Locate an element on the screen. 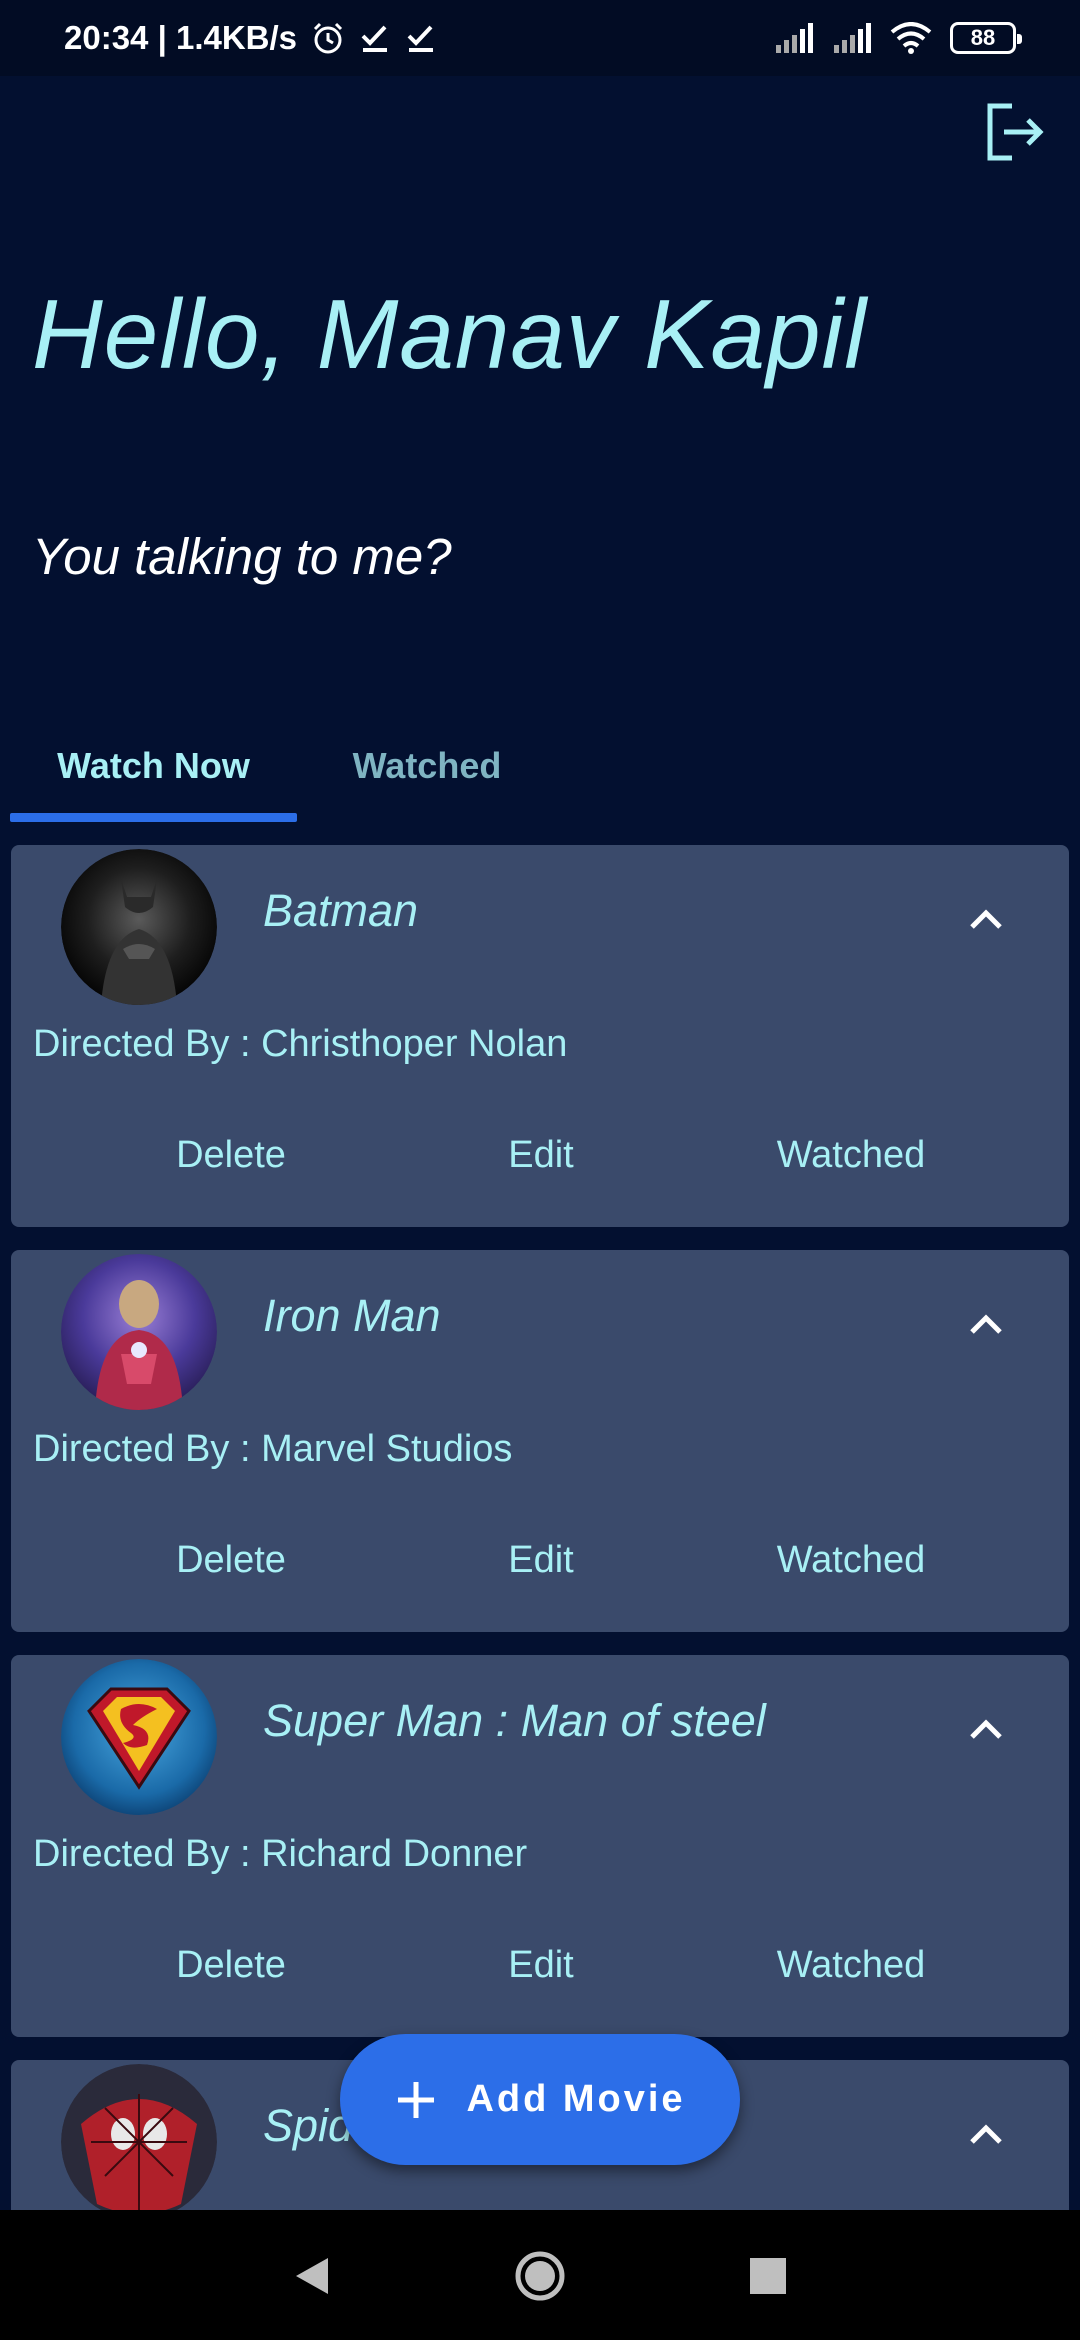 Image resolution: width=1080 pixels, height=2340 pixels. status-left: 20:34 | 1.4KB/s is located at coordinates (250, 38).